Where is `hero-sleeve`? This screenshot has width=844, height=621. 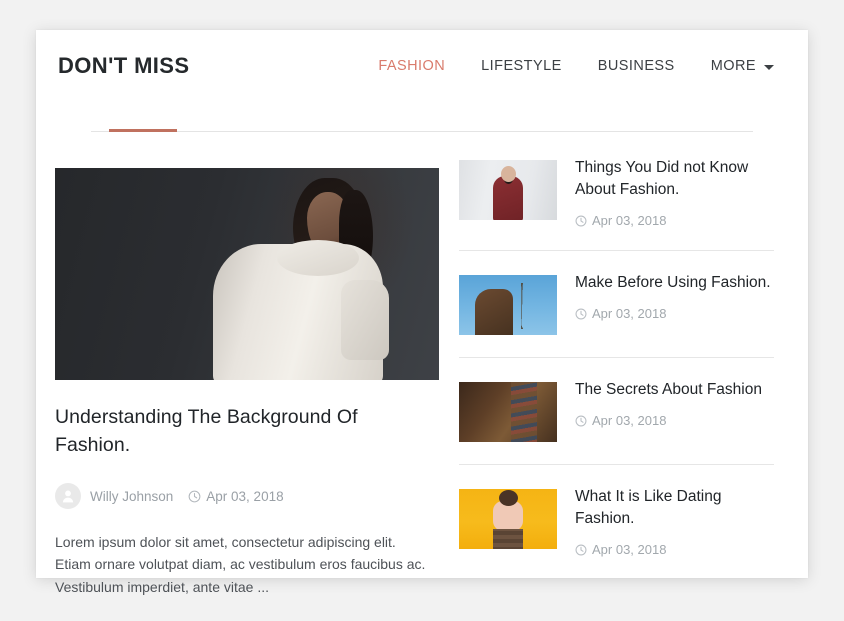 hero-sleeve is located at coordinates (365, 320).